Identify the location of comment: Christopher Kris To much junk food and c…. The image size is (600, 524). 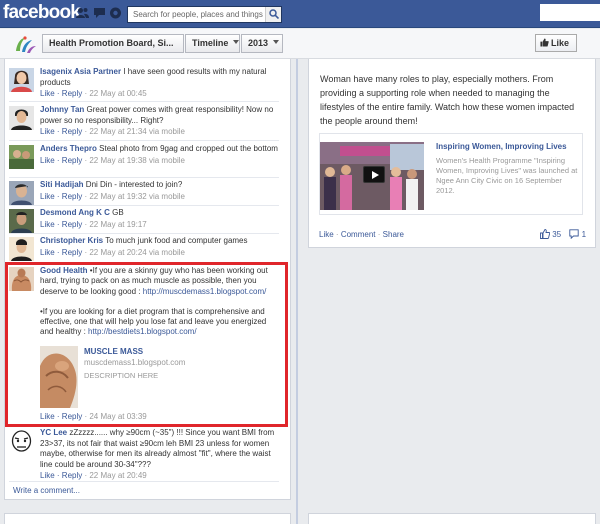
(144, 249).